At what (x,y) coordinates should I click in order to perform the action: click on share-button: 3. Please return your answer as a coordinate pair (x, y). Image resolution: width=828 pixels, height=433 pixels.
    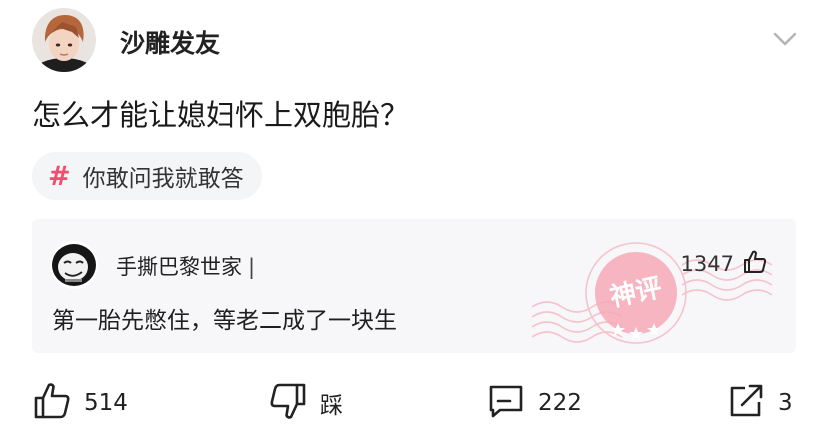
    Looking at the image, I should click on (759, 403).